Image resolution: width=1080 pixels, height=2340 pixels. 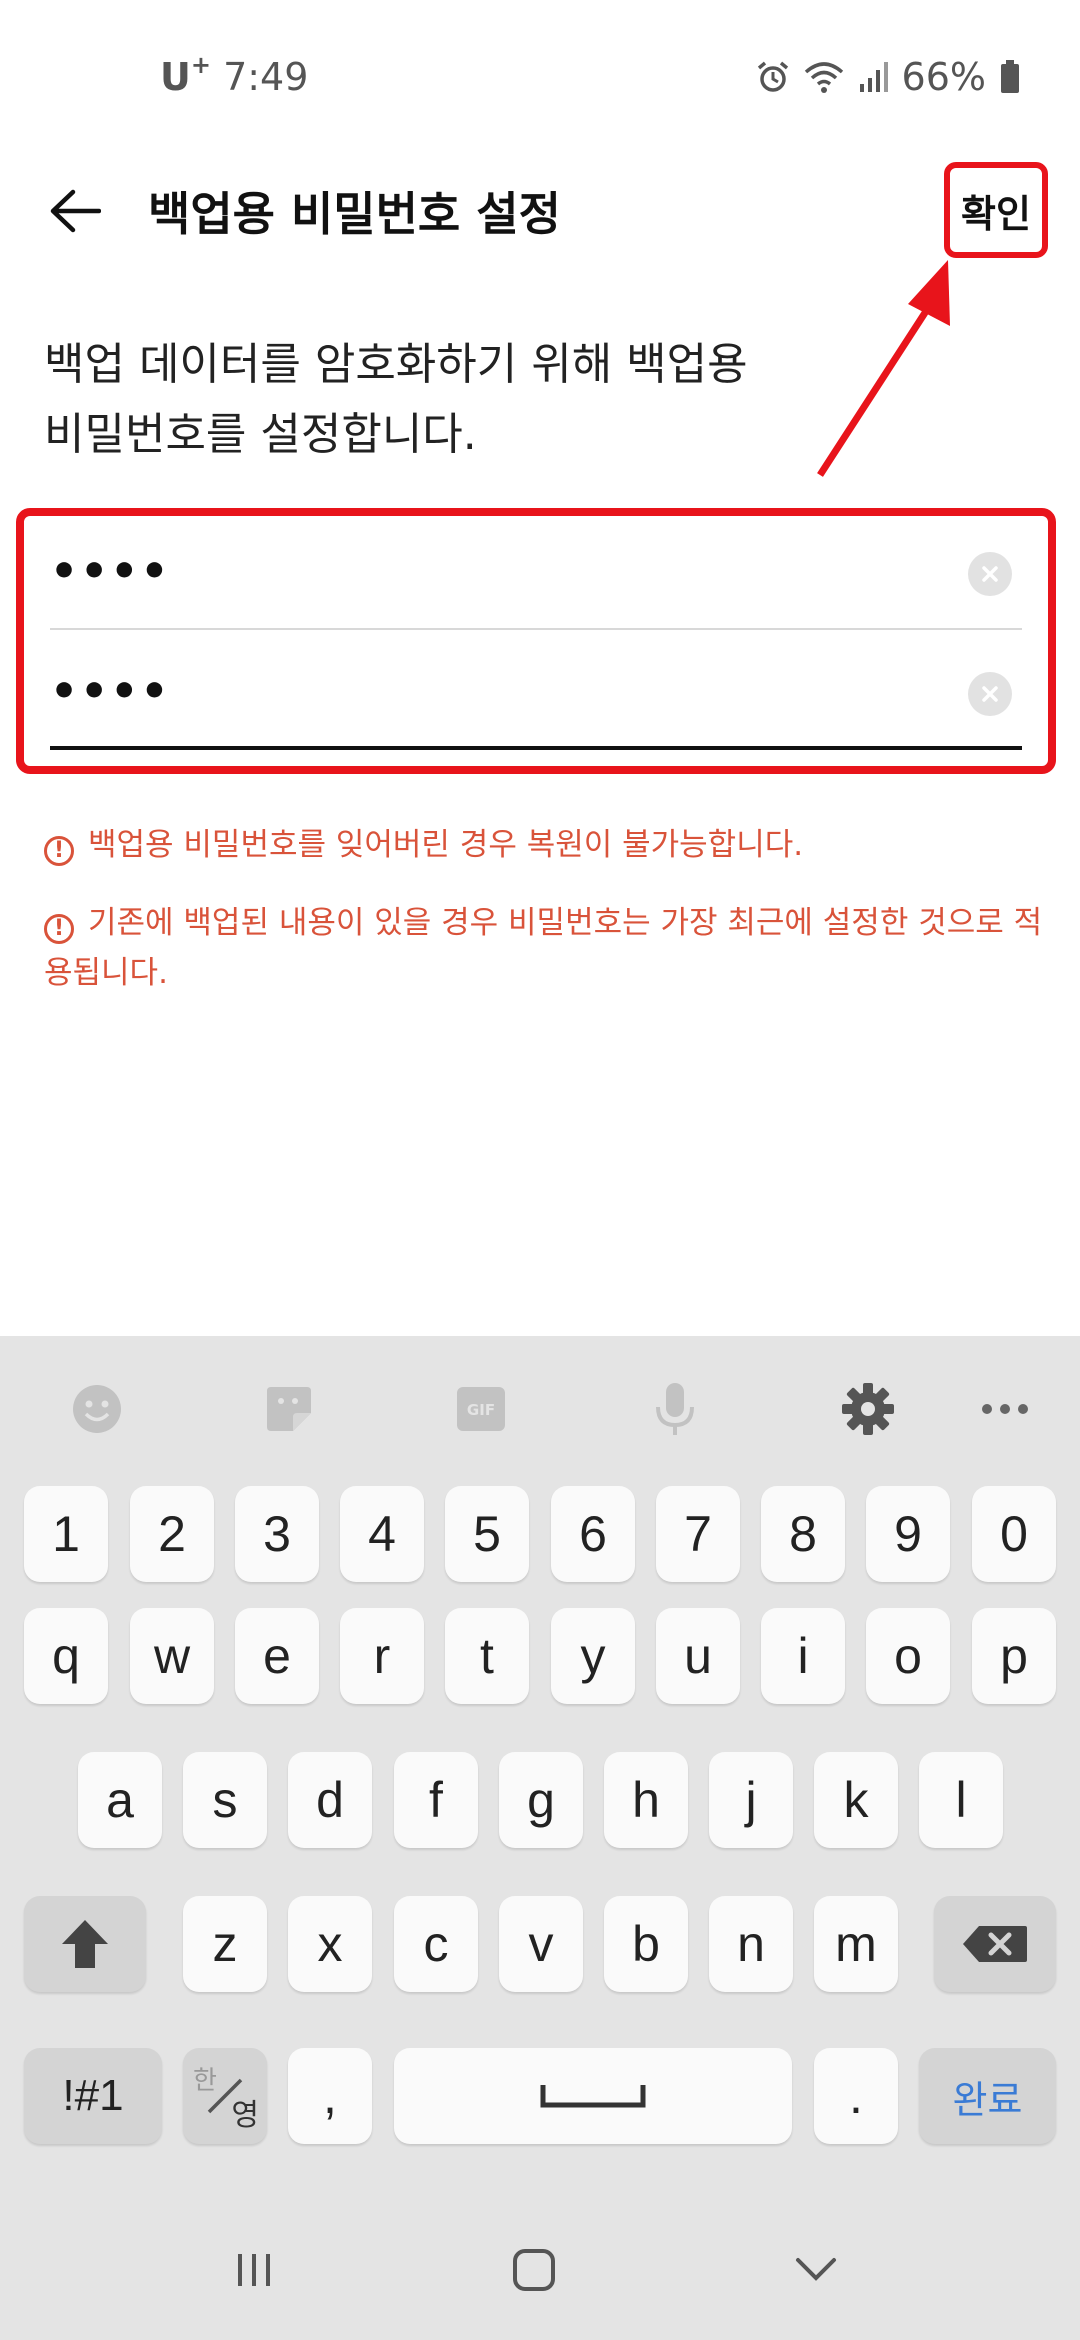 What do you see at coordinates (990, 574) in the screenshot?
I see `clear-password-button` at bounding box center [990, 574].